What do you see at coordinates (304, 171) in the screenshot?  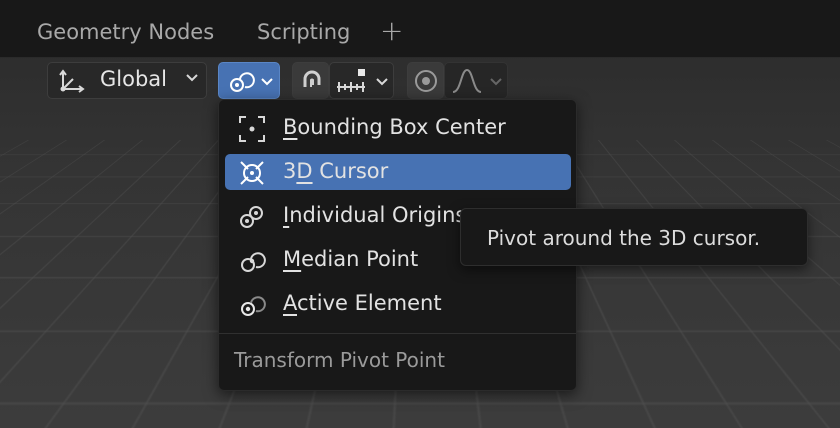 I see `mnemonic-letter: D` at bounding box center [304, 171].